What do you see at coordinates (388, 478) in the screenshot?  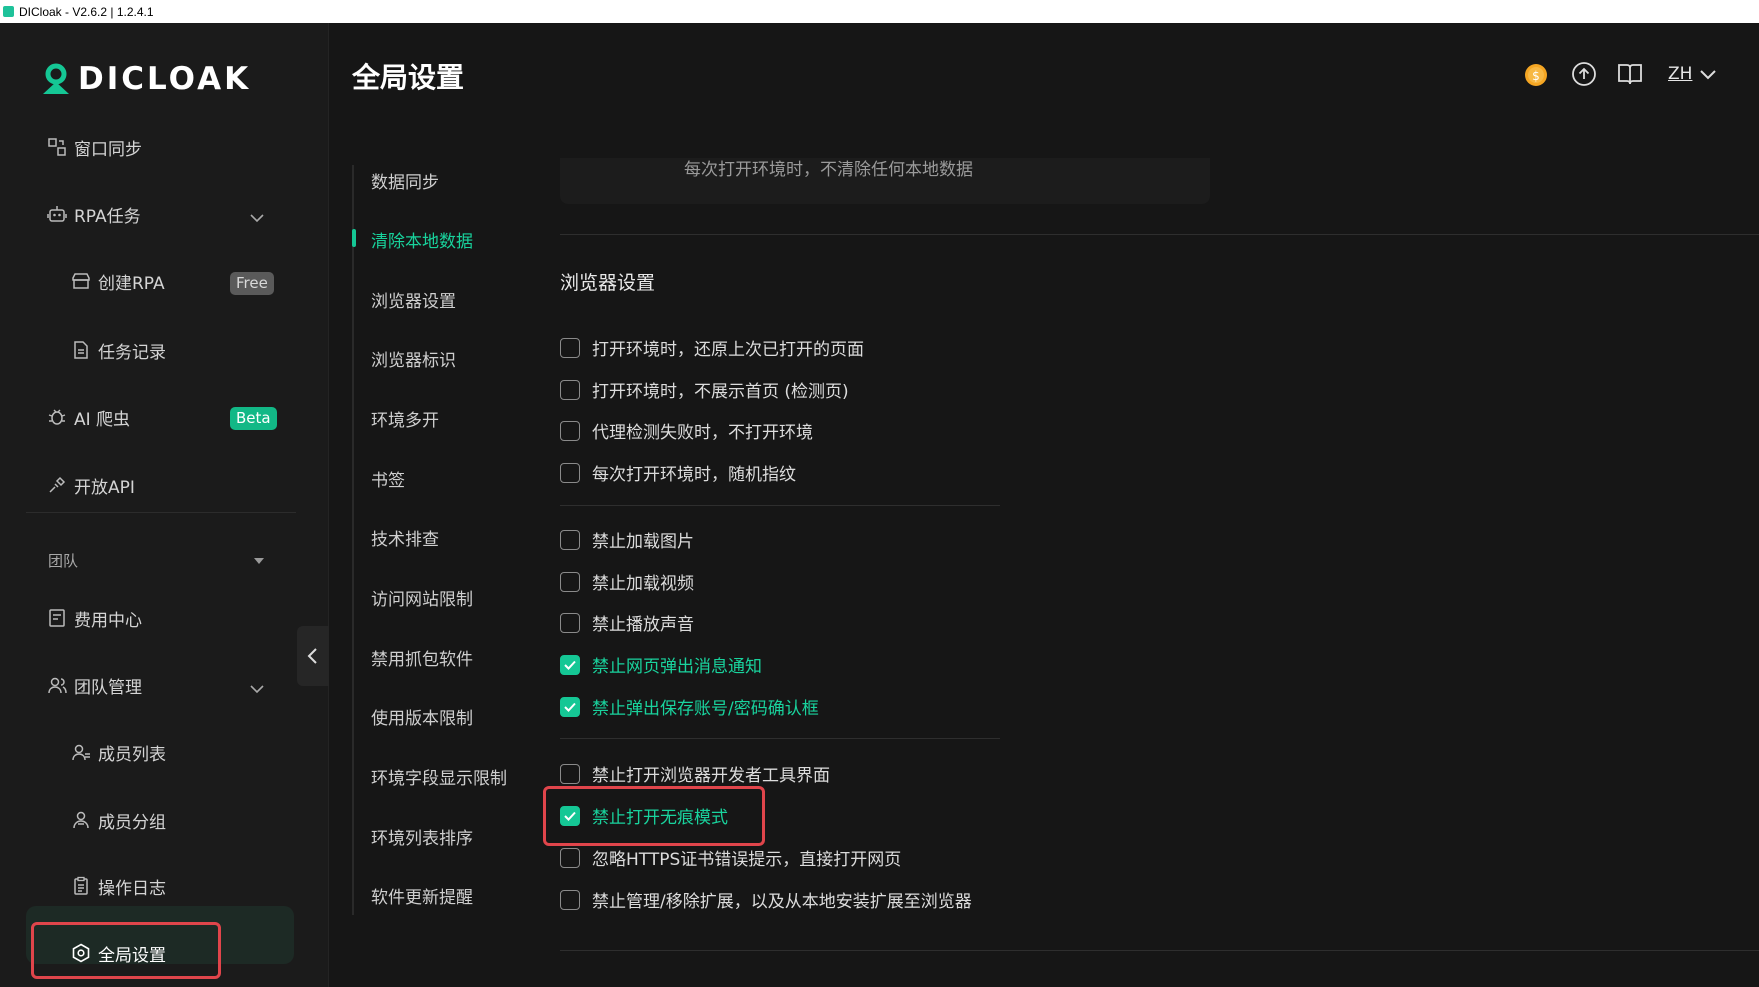 I see `subnav-item-bookmarks: 书签` at bounding box center [388, 478].